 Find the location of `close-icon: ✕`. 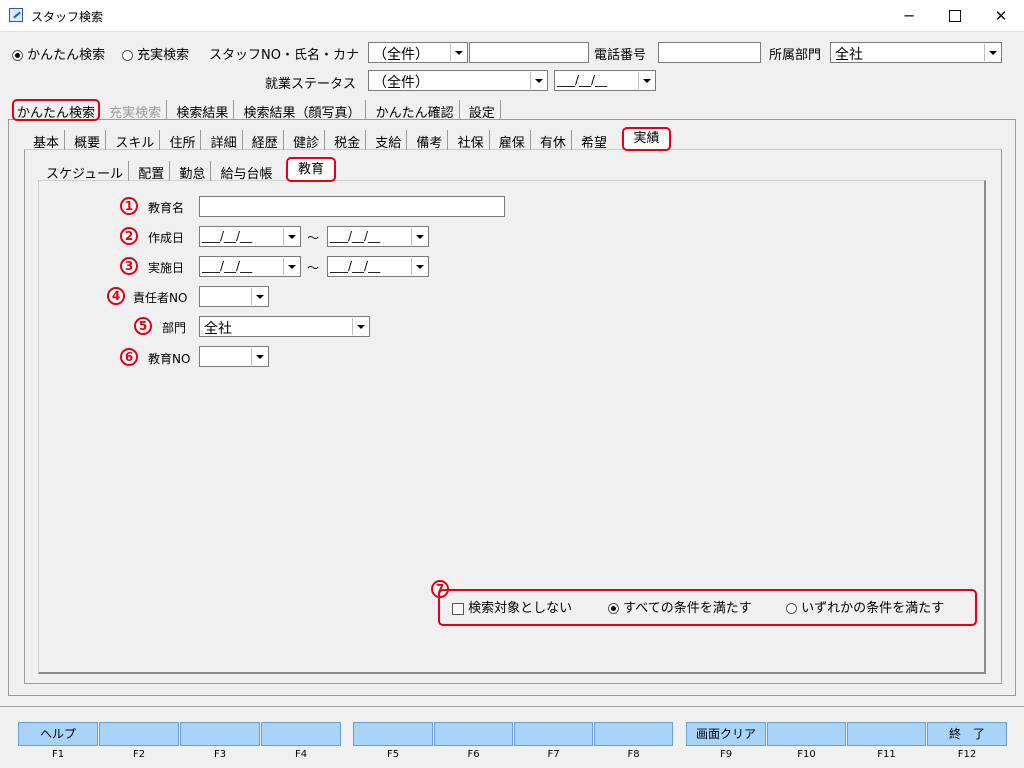

close-icon: ✕ is located at coordinates (1001, 15).